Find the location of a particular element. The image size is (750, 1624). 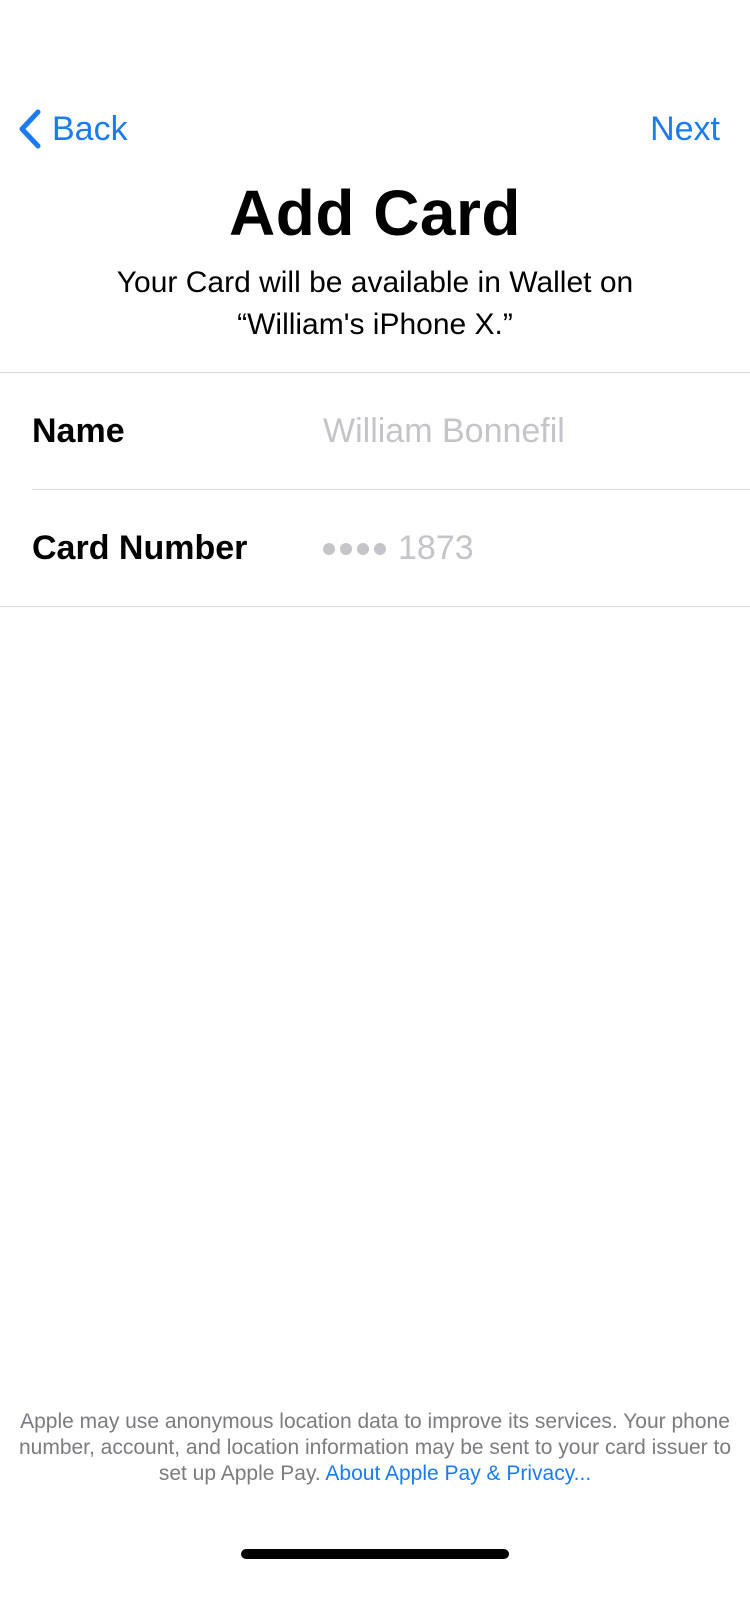

form-top-divider is located at coordinates (375, 372).